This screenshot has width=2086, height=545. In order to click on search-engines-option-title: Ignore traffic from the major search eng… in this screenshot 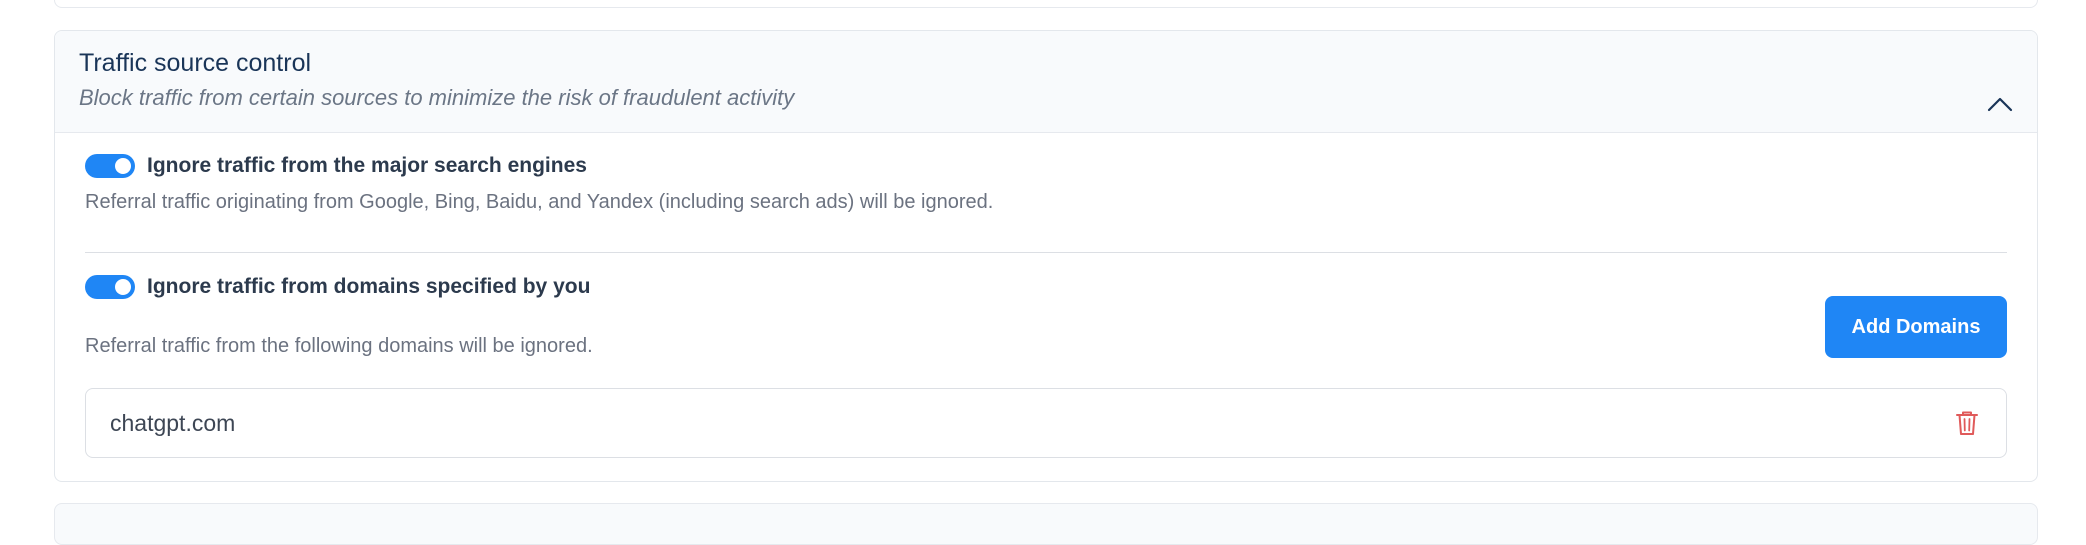, I will do `click(367, 166)`.